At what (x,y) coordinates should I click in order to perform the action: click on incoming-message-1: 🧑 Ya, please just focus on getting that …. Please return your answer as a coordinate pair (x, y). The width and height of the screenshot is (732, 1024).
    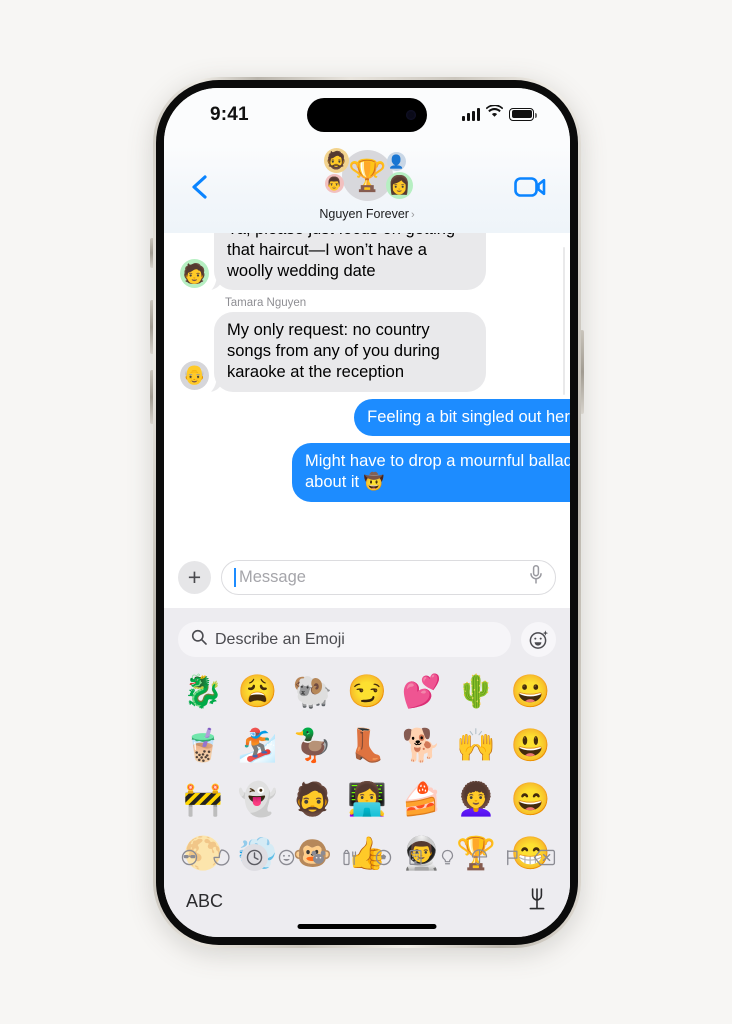
    Looking at the image, I should click on (371, 262).